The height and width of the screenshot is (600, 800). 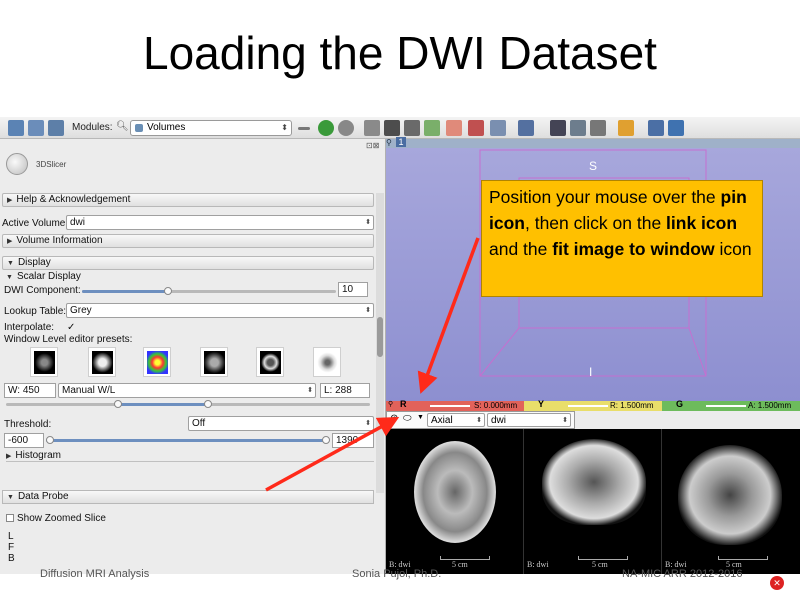 What do you see at coordinates (372, 364) in the screenshot?
I see `annotation-arrows` at bounding box center [372, 364].